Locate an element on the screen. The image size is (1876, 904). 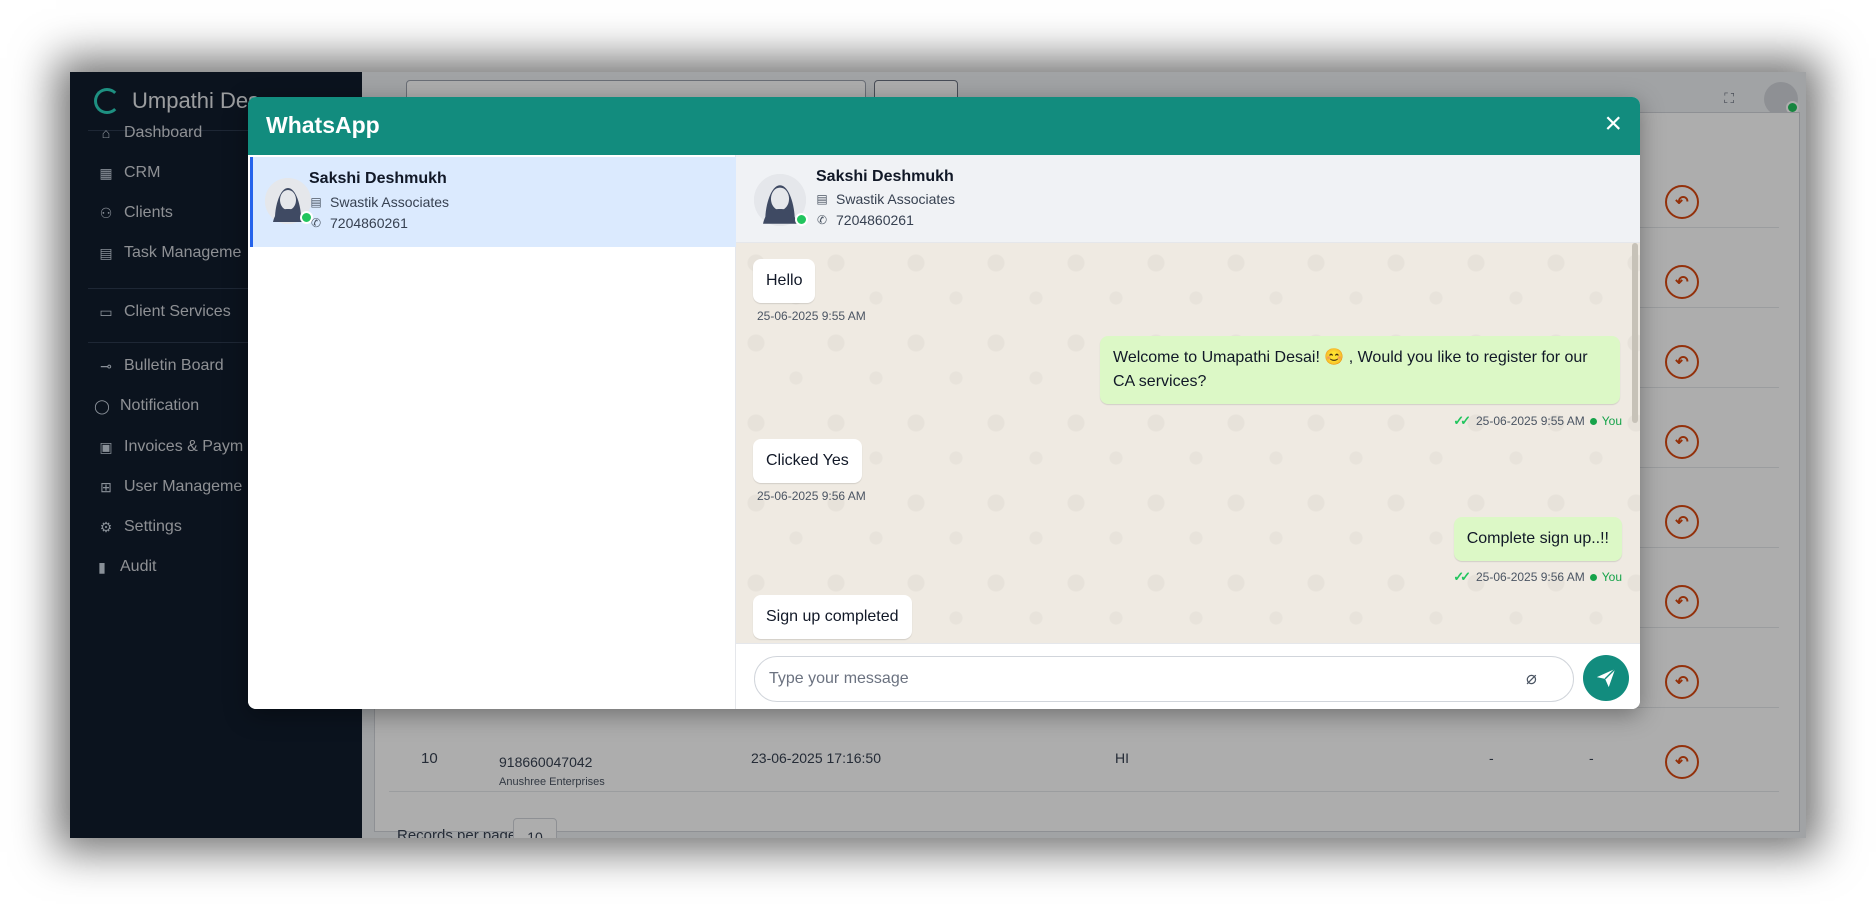
message-bubble-incoming: Clicked Yes is located at coordinates (807, 461).